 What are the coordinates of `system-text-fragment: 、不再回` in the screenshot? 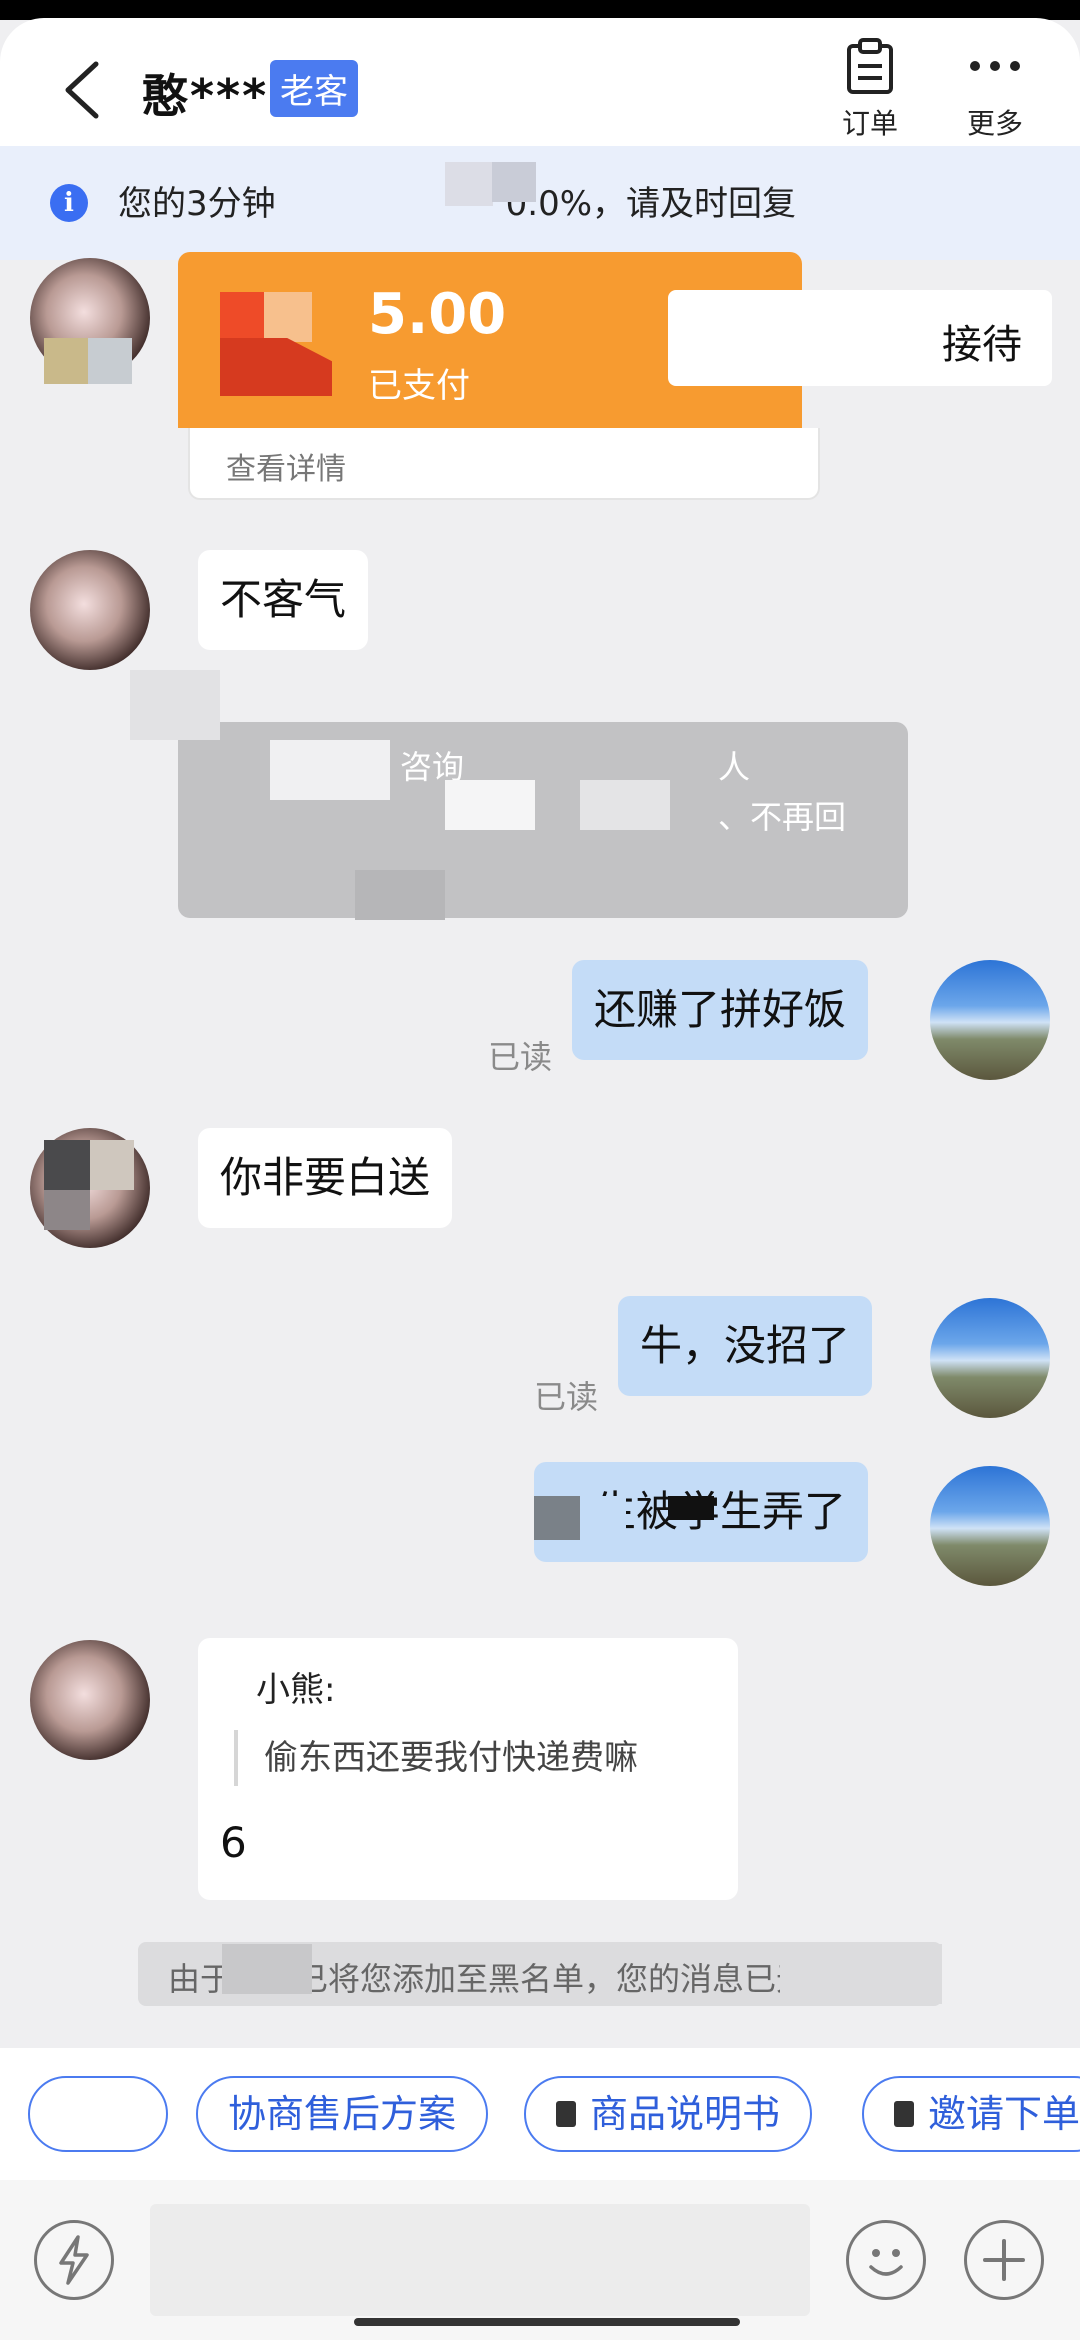 It's located at (782, 817).